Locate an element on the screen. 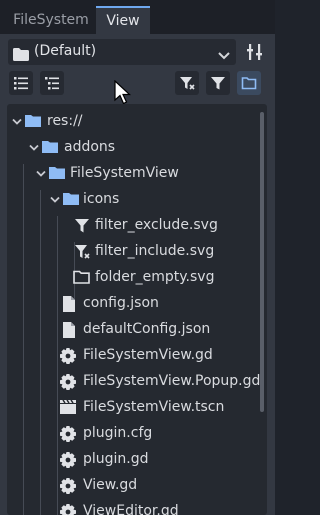 The image size is (320, 515). tree-item: FileSystemView is located at coordinates (129, 174).